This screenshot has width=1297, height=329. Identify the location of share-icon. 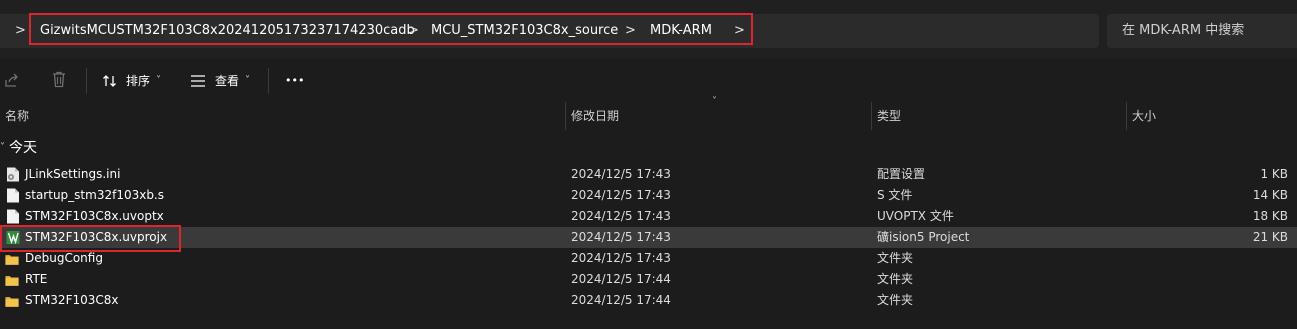
(12, 80).